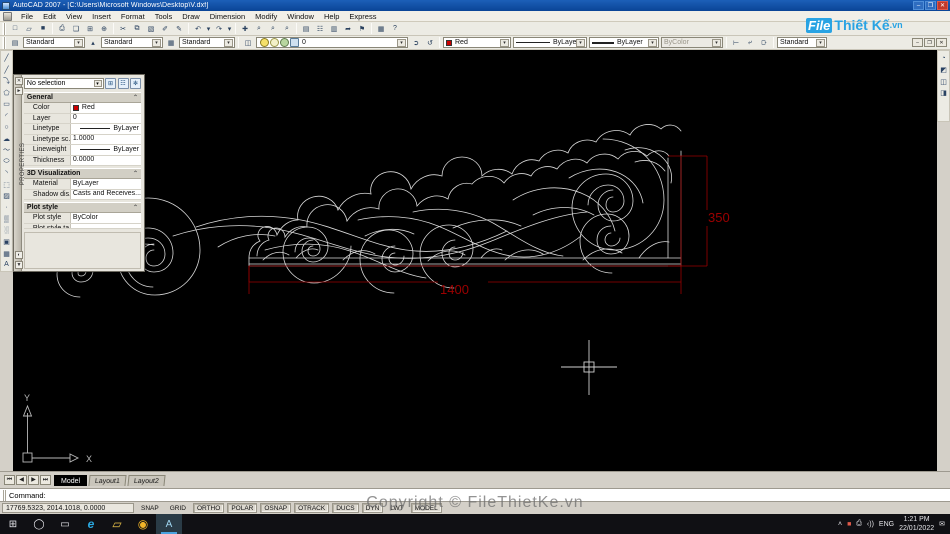  I want to click on polyline-icon: ⤵, so click(6, 81).